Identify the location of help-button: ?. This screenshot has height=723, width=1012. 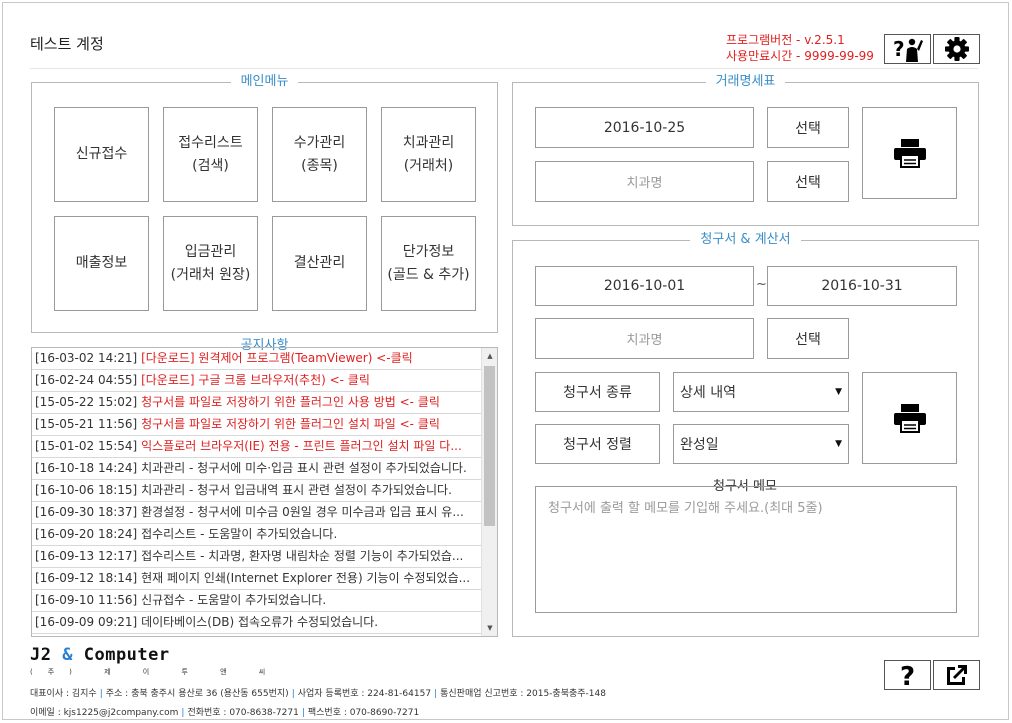
(907, 49).